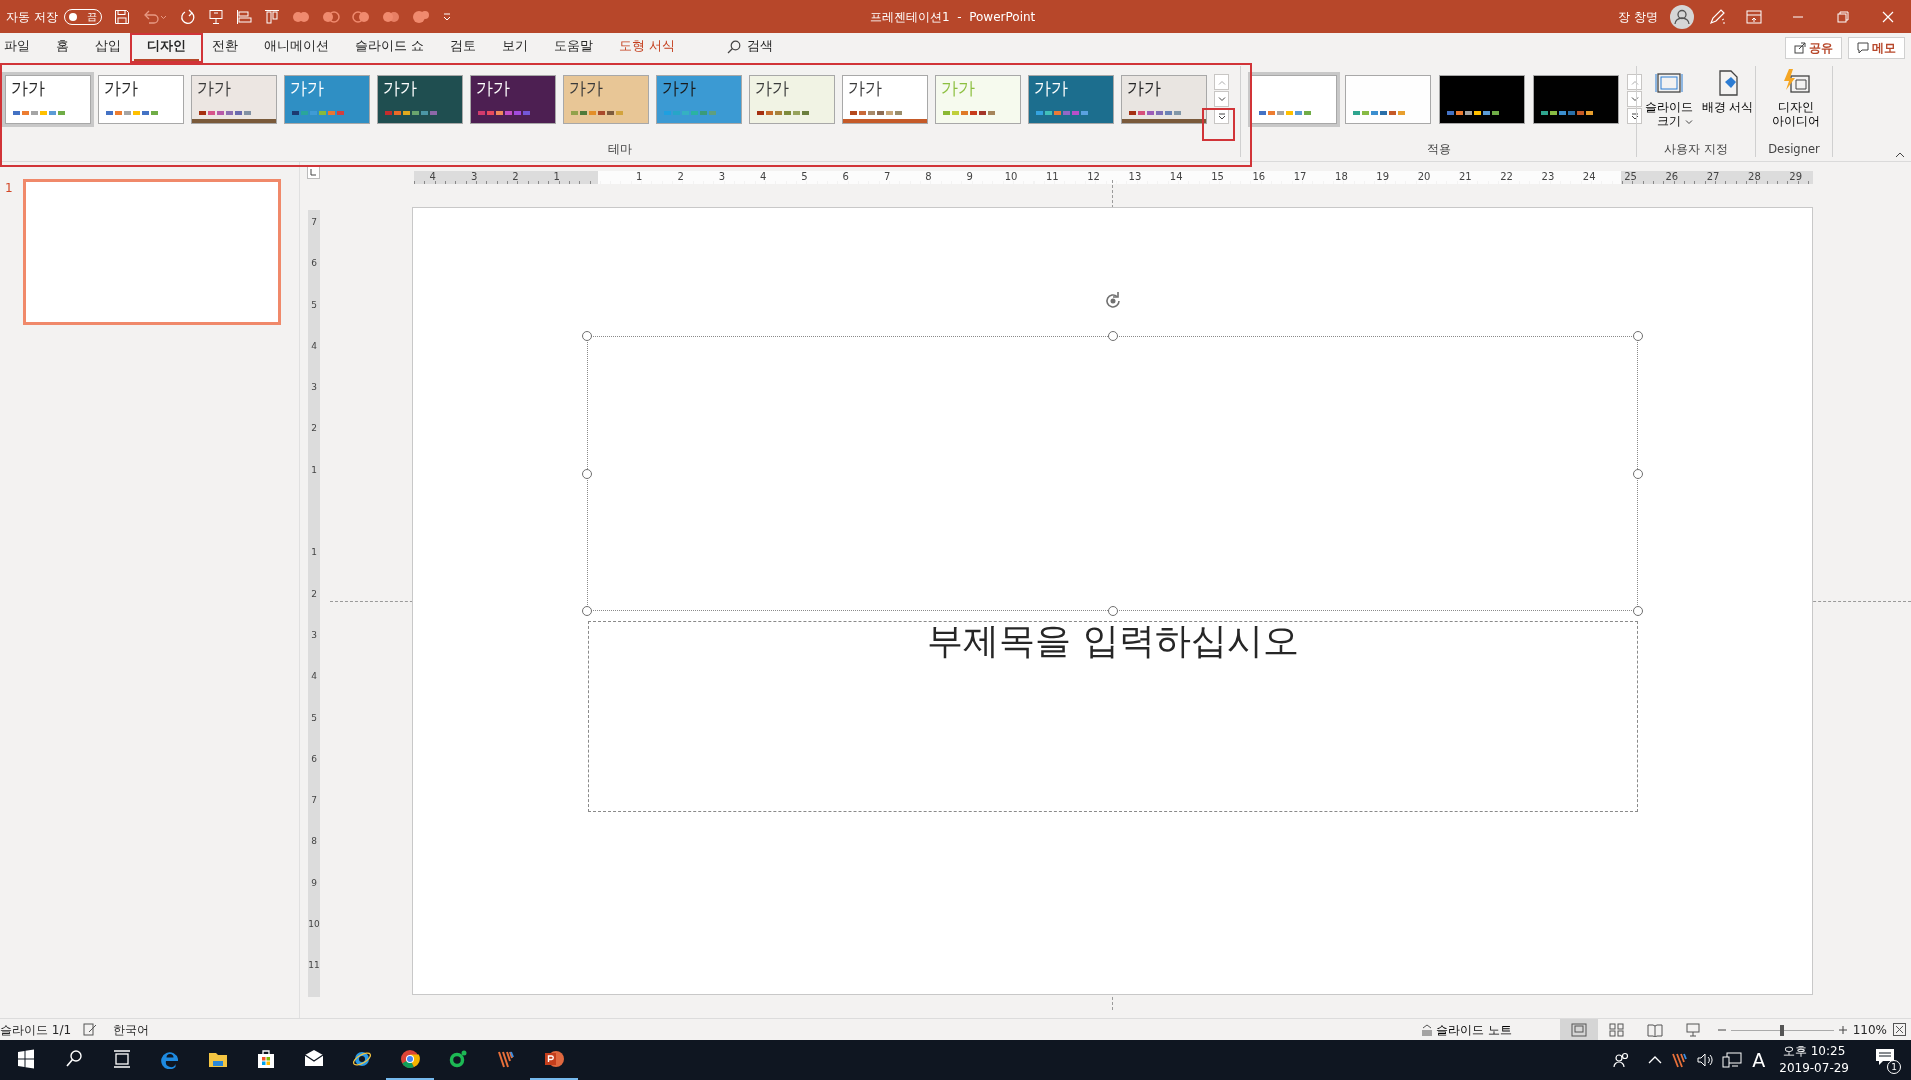 Image resolution: width=1911 pixels, height=1080 pixels. I want to click on chevron-up-icon, so click(1655, 1060).